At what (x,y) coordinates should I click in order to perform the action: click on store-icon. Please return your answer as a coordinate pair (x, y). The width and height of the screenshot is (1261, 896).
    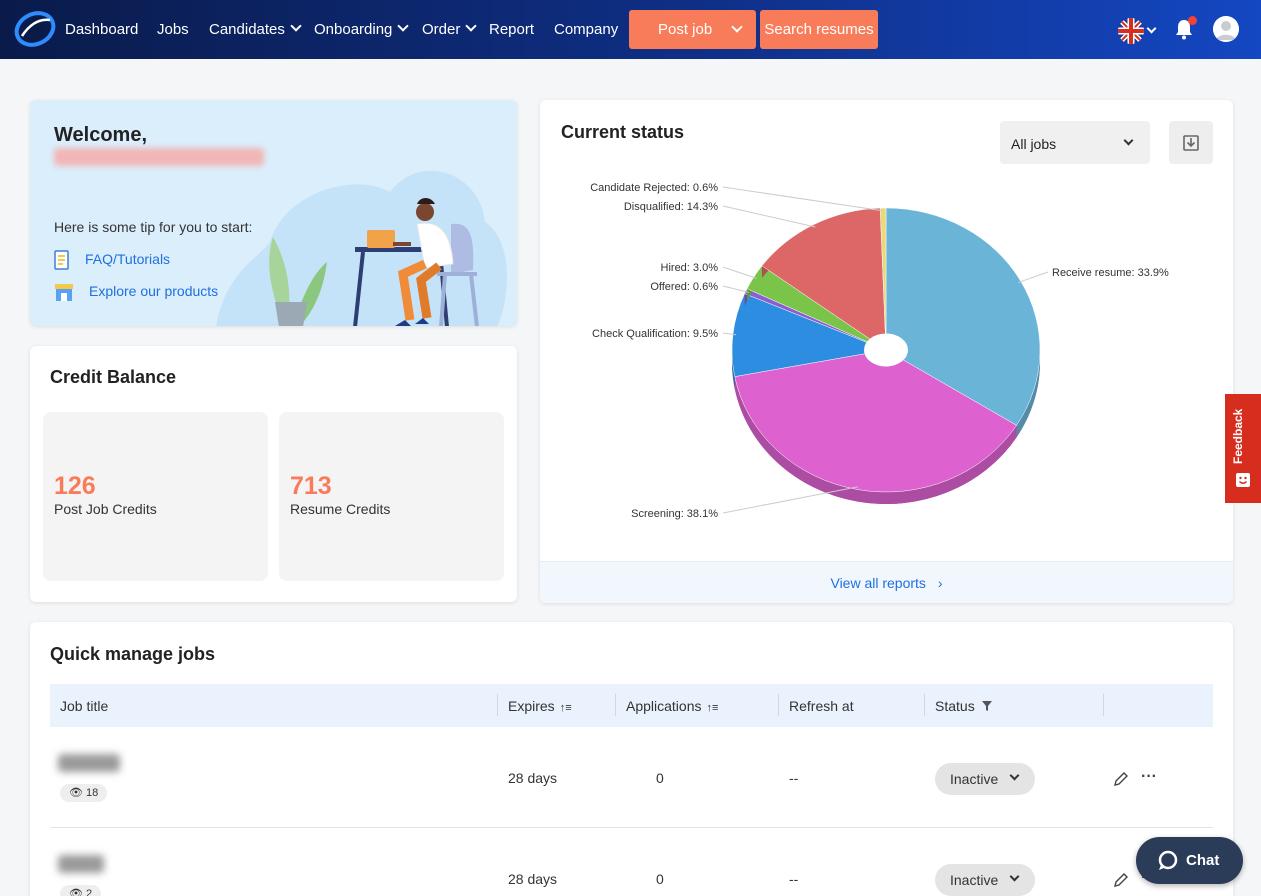
    Looking at the image, I should click on (64, 292).